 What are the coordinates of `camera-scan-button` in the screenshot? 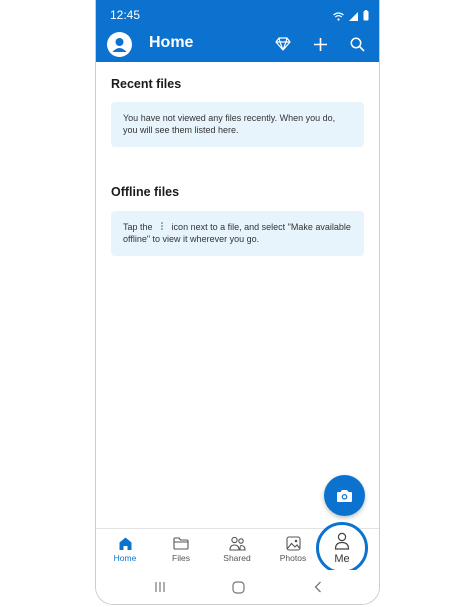 It's located at (344, 495).